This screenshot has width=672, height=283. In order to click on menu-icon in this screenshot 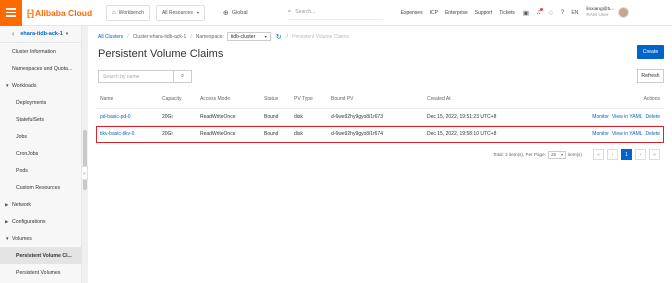, I will do `click(11, 13)`.